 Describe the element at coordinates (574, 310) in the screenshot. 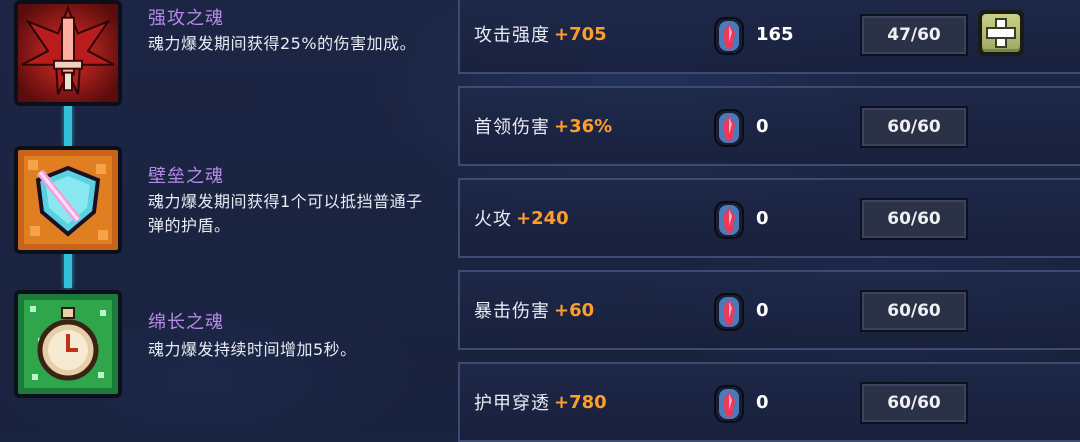

I see `stat-bonus: +60` at that location.